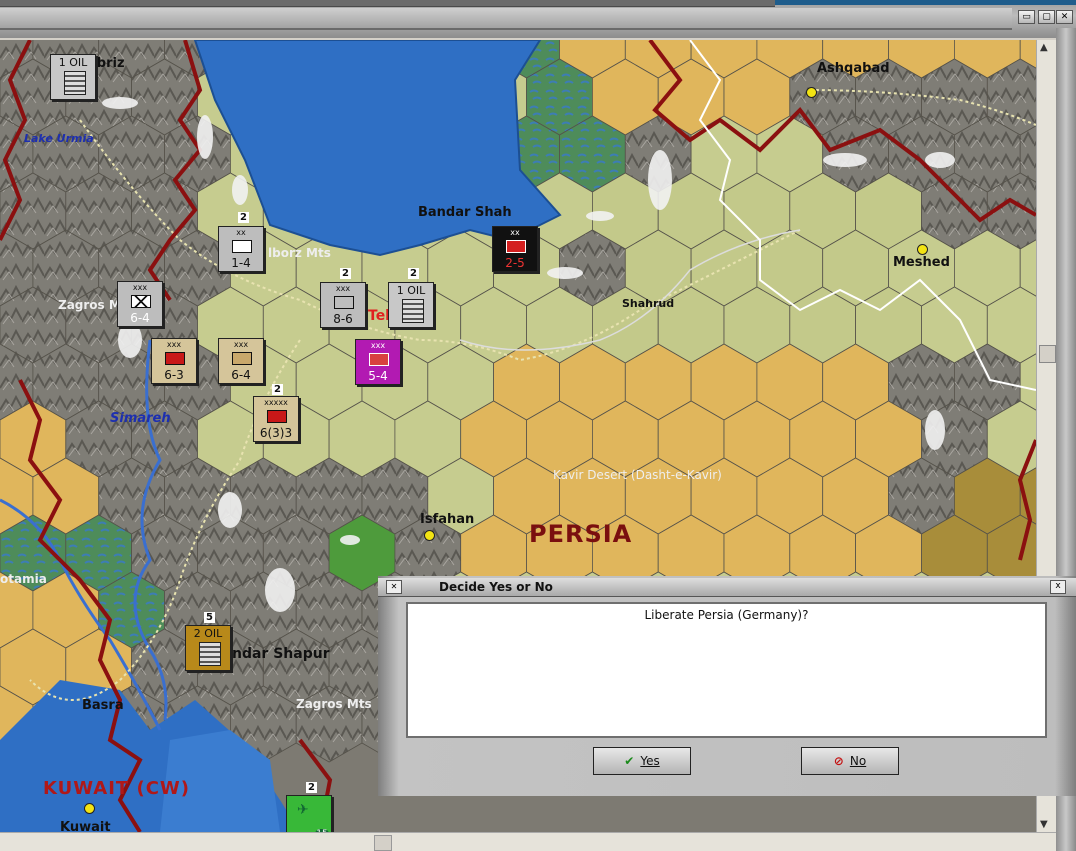  I want to click on oil-resource-tehran: 1 OIL, so click(411, 305).